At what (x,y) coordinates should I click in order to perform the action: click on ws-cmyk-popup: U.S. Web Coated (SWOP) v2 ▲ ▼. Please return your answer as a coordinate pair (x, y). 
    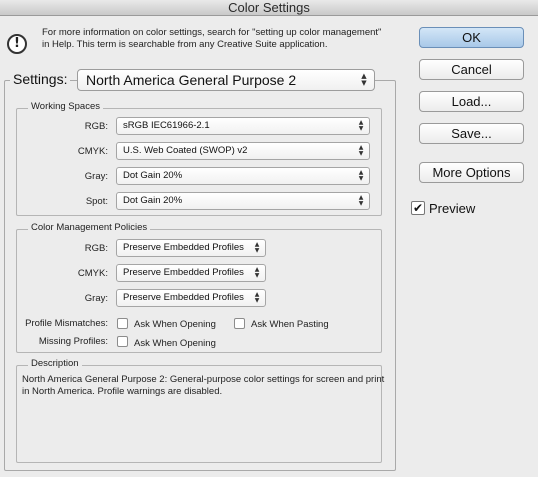
    Looking at the image, I should click on (243, 151).